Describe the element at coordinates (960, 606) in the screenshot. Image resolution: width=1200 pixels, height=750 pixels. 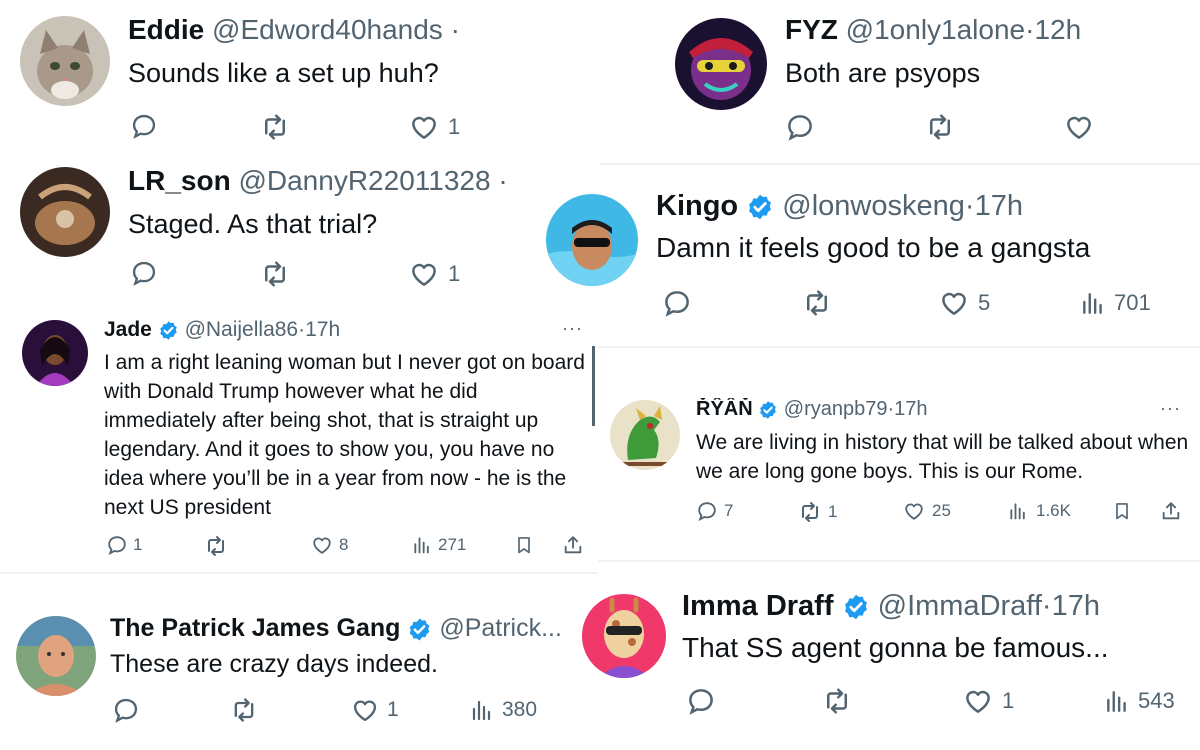
I see `user-handle: @ImmaDraff` at that location.